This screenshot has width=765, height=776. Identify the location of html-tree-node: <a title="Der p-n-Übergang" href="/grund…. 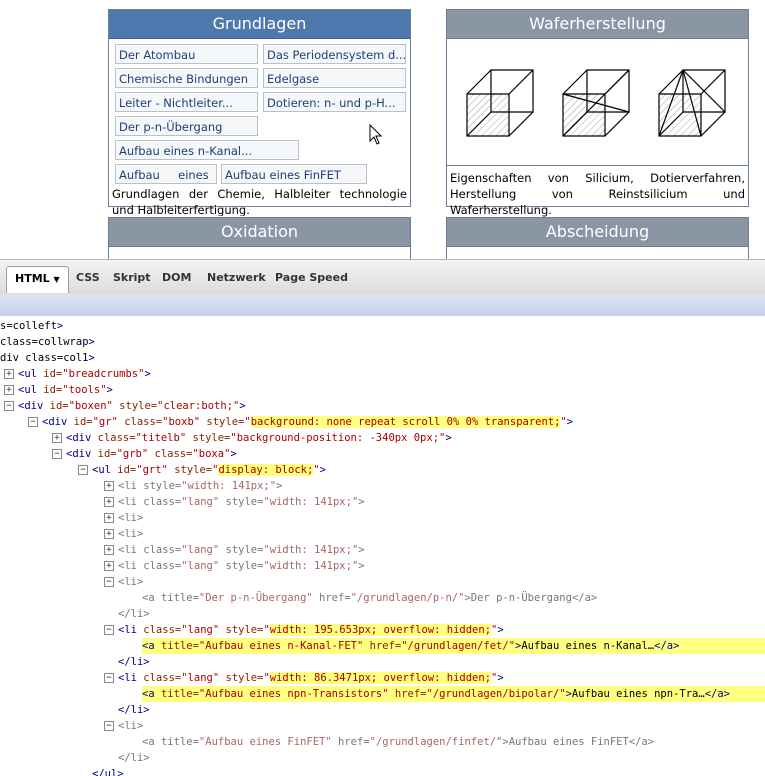
(369, 598).